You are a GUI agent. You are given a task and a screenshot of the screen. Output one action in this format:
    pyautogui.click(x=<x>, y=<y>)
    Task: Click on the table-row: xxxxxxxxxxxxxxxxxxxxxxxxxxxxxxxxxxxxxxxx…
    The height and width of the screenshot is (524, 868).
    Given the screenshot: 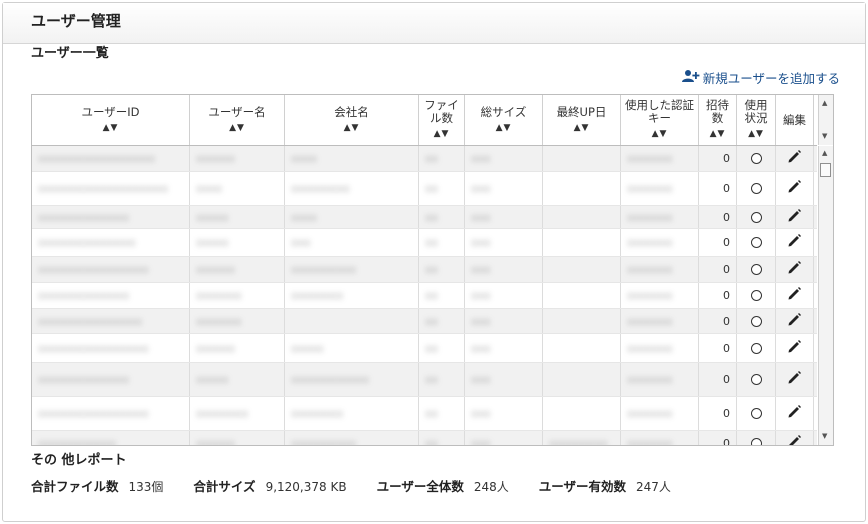 What is the action you would take?
    pyautogui.click(x=424, y=189)
    